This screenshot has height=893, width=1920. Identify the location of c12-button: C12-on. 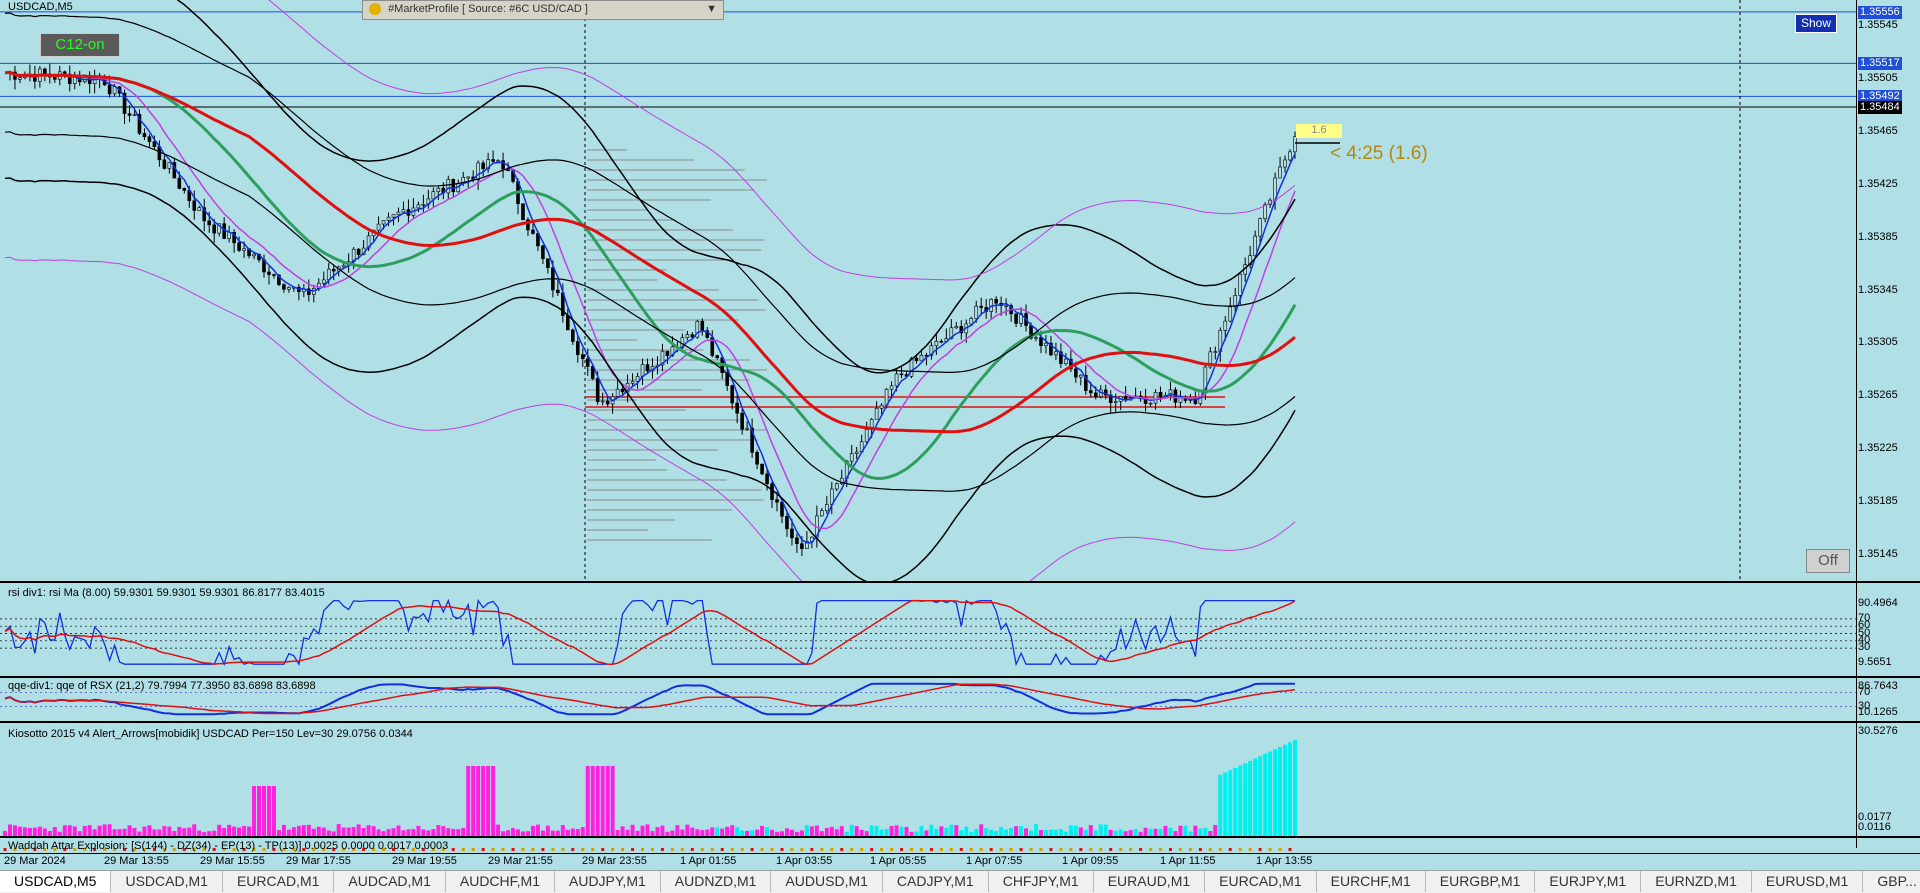
(80, 45).